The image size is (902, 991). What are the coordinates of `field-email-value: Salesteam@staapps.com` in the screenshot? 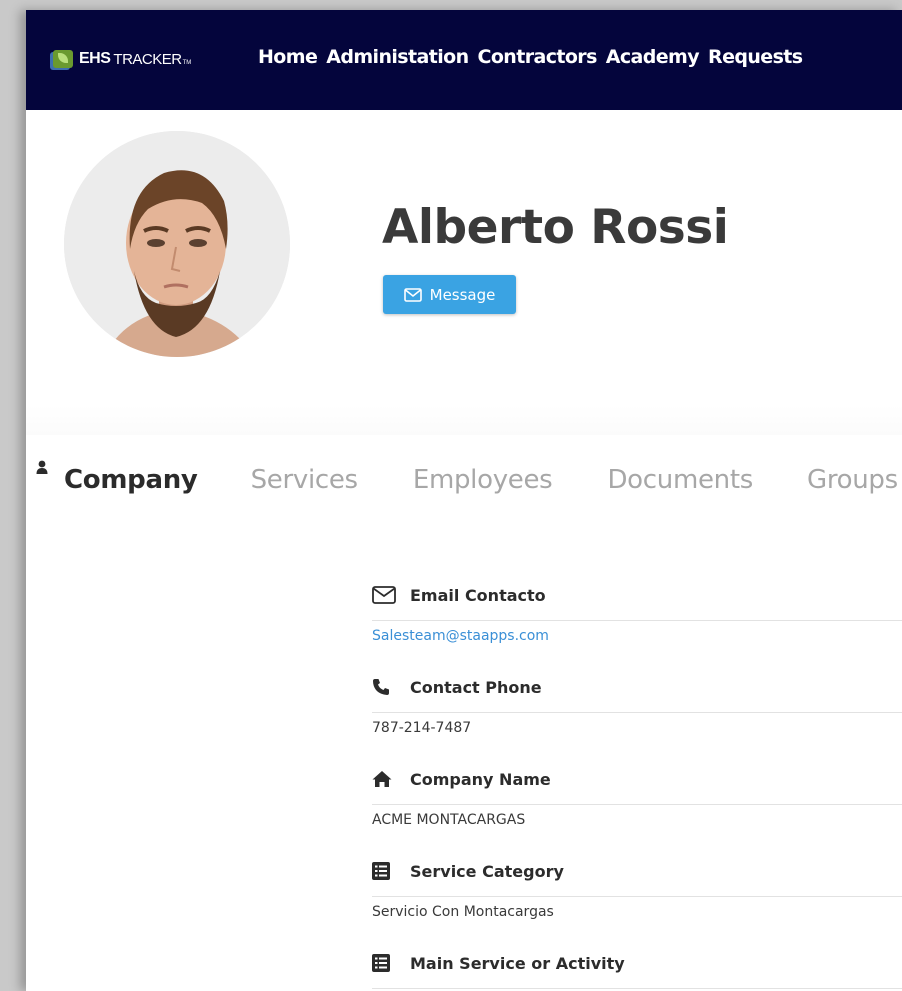 It's located at (637, 636).